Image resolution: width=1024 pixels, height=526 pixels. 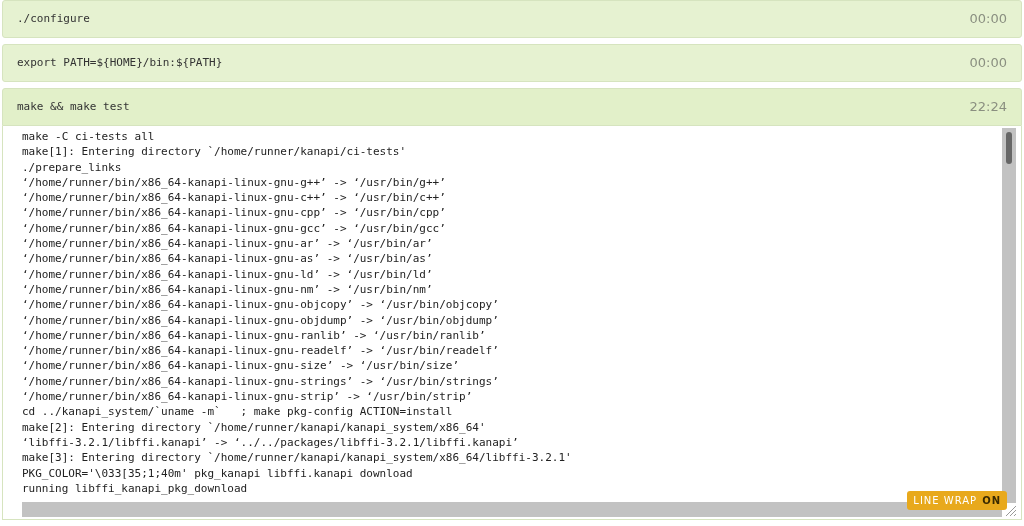 What do you see at coordinates (237, 412) in the screenshot?
I see `log-line: cd ../kanapi_system/`uname -m` ; make pkg-config ACTION=install` at bounding box center [237, 412].